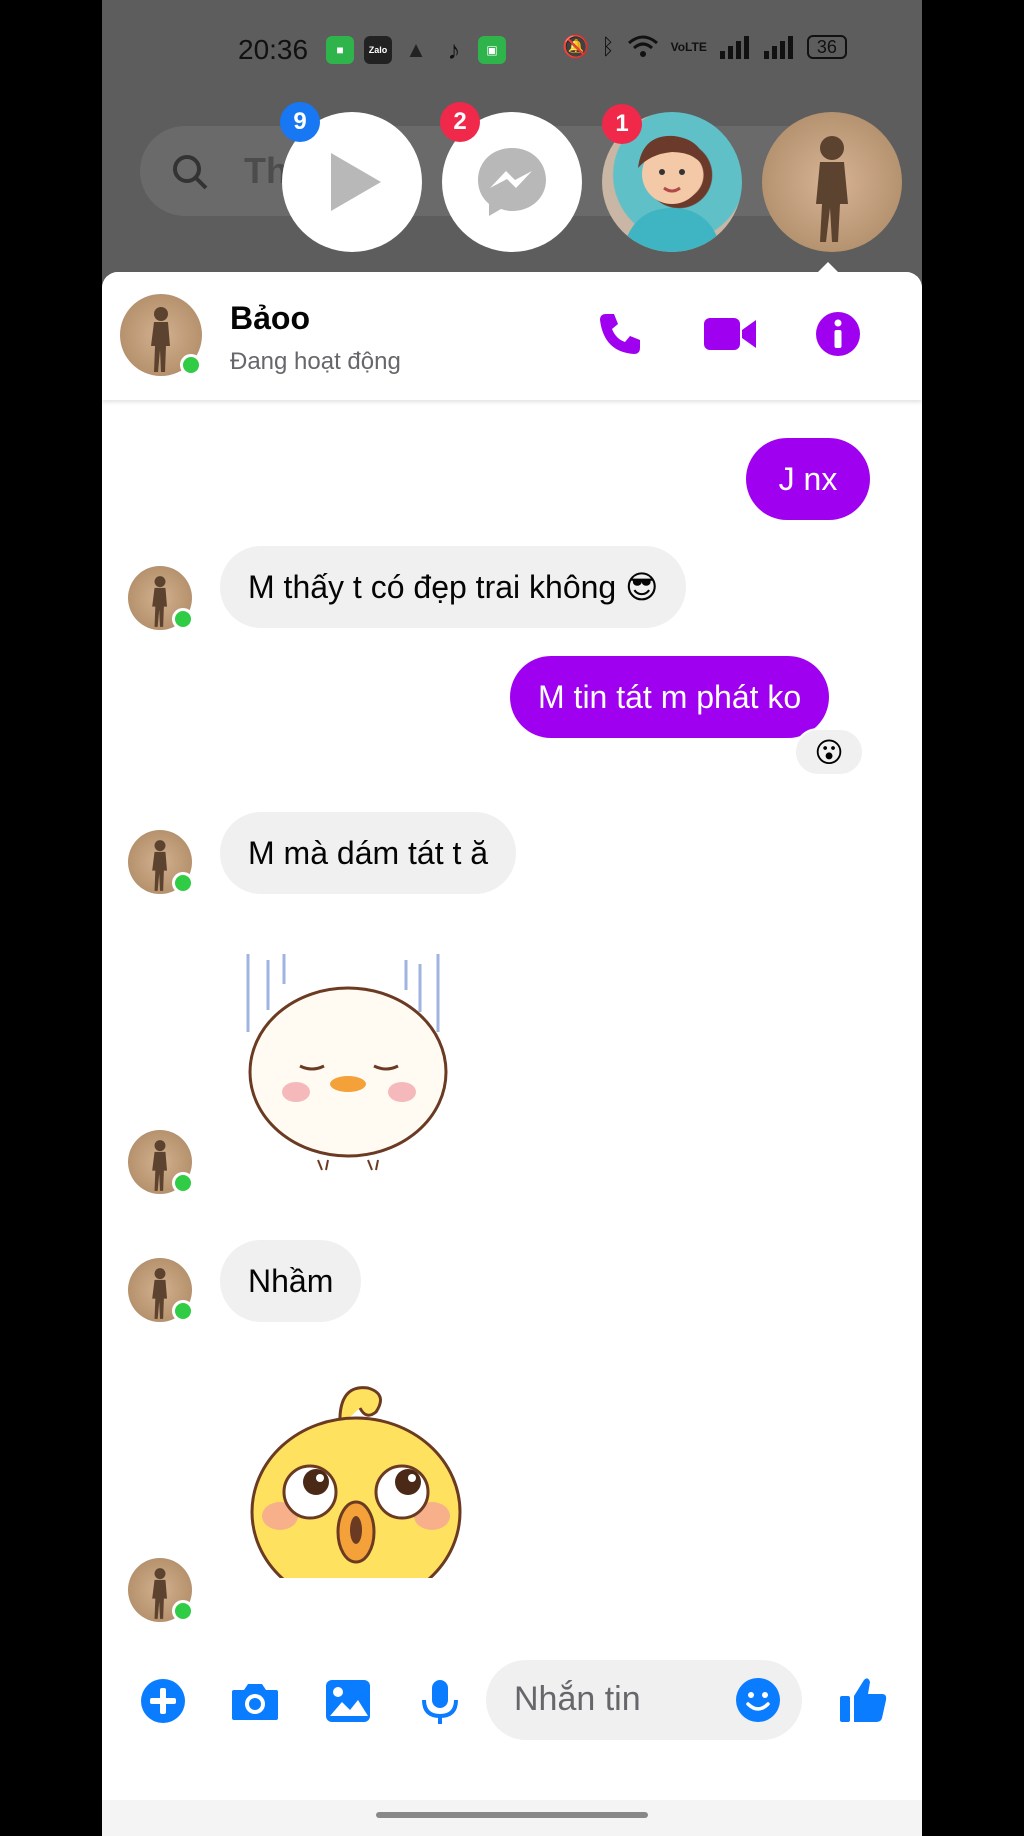 The image size is (1024, 1836). What do you see at coordinates (808, 479) in the screenshot?
I see `message-bubble-outgoing: J nx` at bounding box center [808, 479].